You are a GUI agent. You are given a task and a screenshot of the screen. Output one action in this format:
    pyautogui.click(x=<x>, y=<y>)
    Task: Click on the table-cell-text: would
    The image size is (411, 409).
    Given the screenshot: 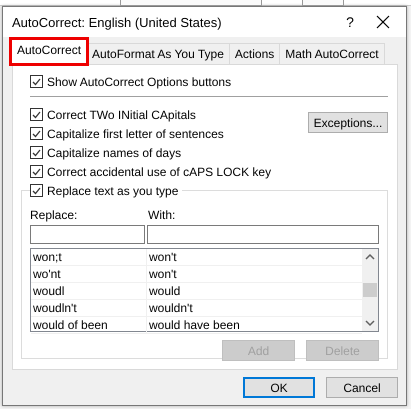 What is the action you would take?
    pyautogui.click(x=164, y=291)
    